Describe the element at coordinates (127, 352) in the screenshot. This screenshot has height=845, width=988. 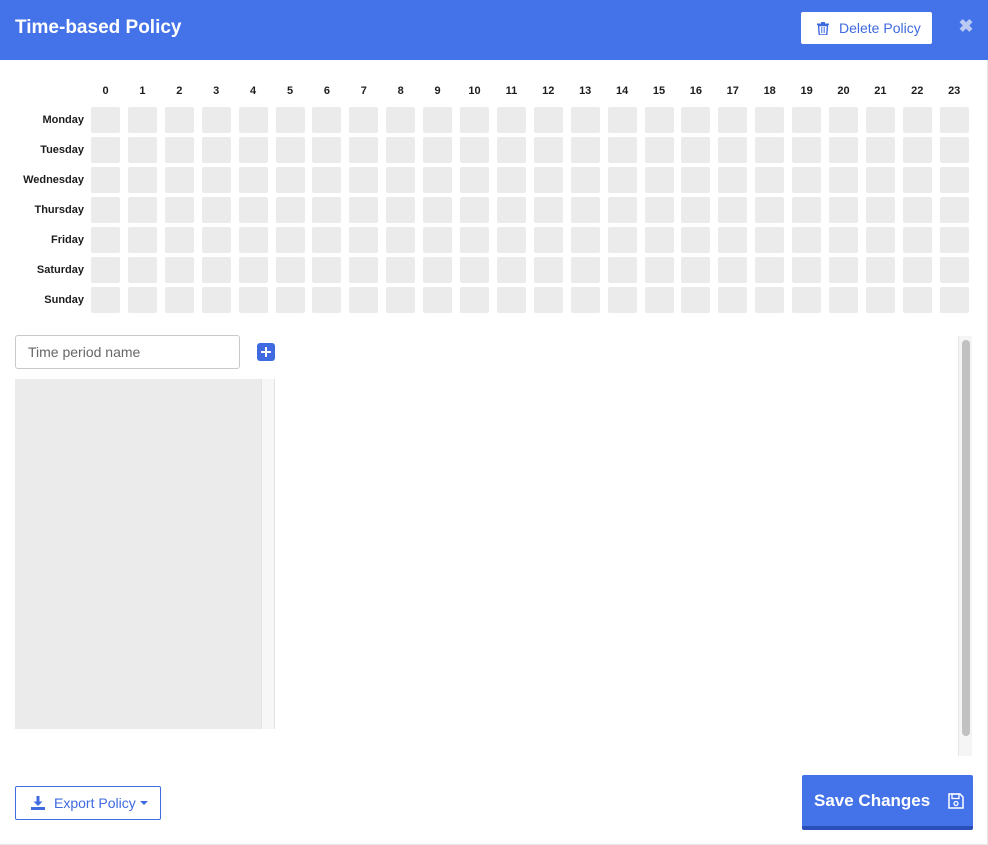
I see `time-period-name-input` at that location.